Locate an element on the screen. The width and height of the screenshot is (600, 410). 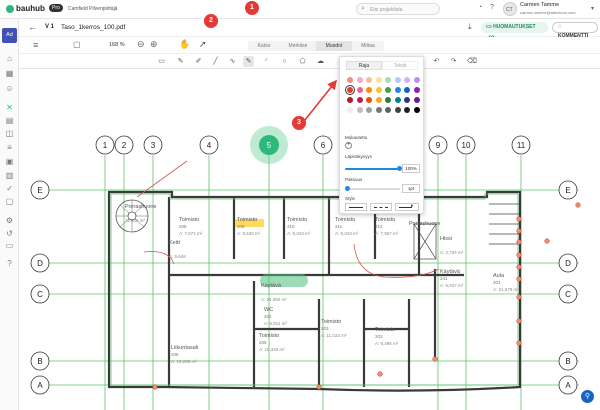
add-color-icon: + is located at coordinates (348, 145).